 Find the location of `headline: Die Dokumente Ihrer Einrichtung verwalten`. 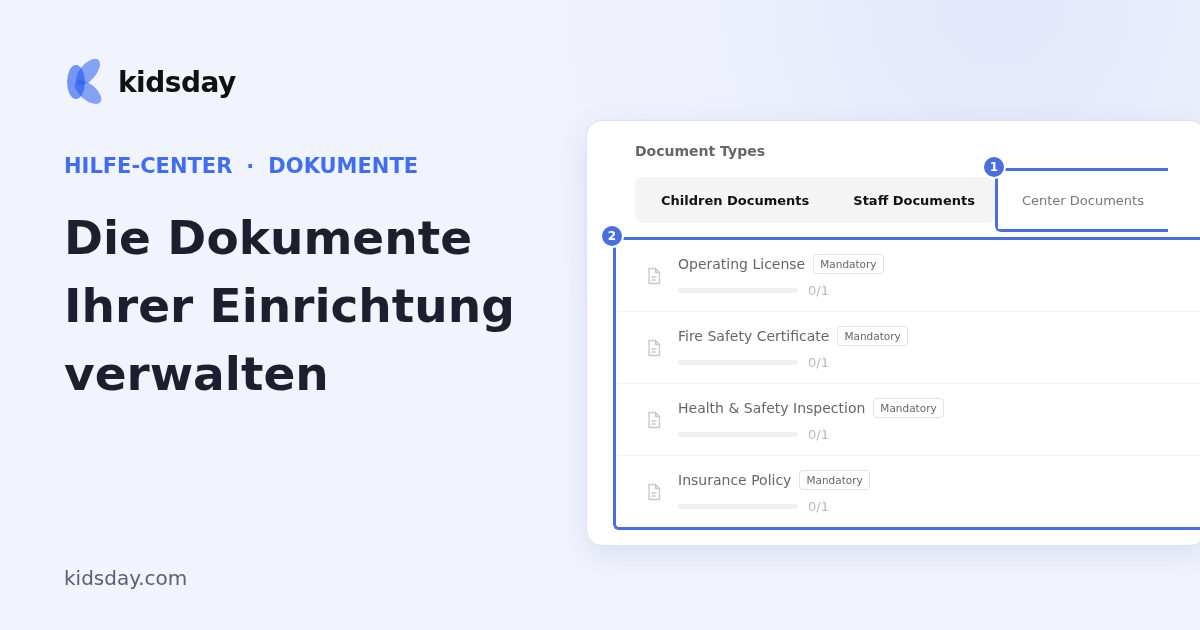

headline: Die Dokumente Ihrer Einrichtung verwalten is located at coordinates (290, 306).